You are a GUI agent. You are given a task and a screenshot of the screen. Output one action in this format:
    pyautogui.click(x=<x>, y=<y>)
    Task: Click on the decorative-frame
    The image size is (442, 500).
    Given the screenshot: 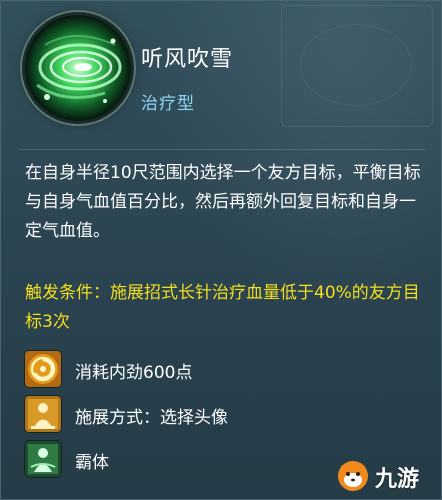 What is the action you would take?
    pyautogui.click(x=357, y=66)
    